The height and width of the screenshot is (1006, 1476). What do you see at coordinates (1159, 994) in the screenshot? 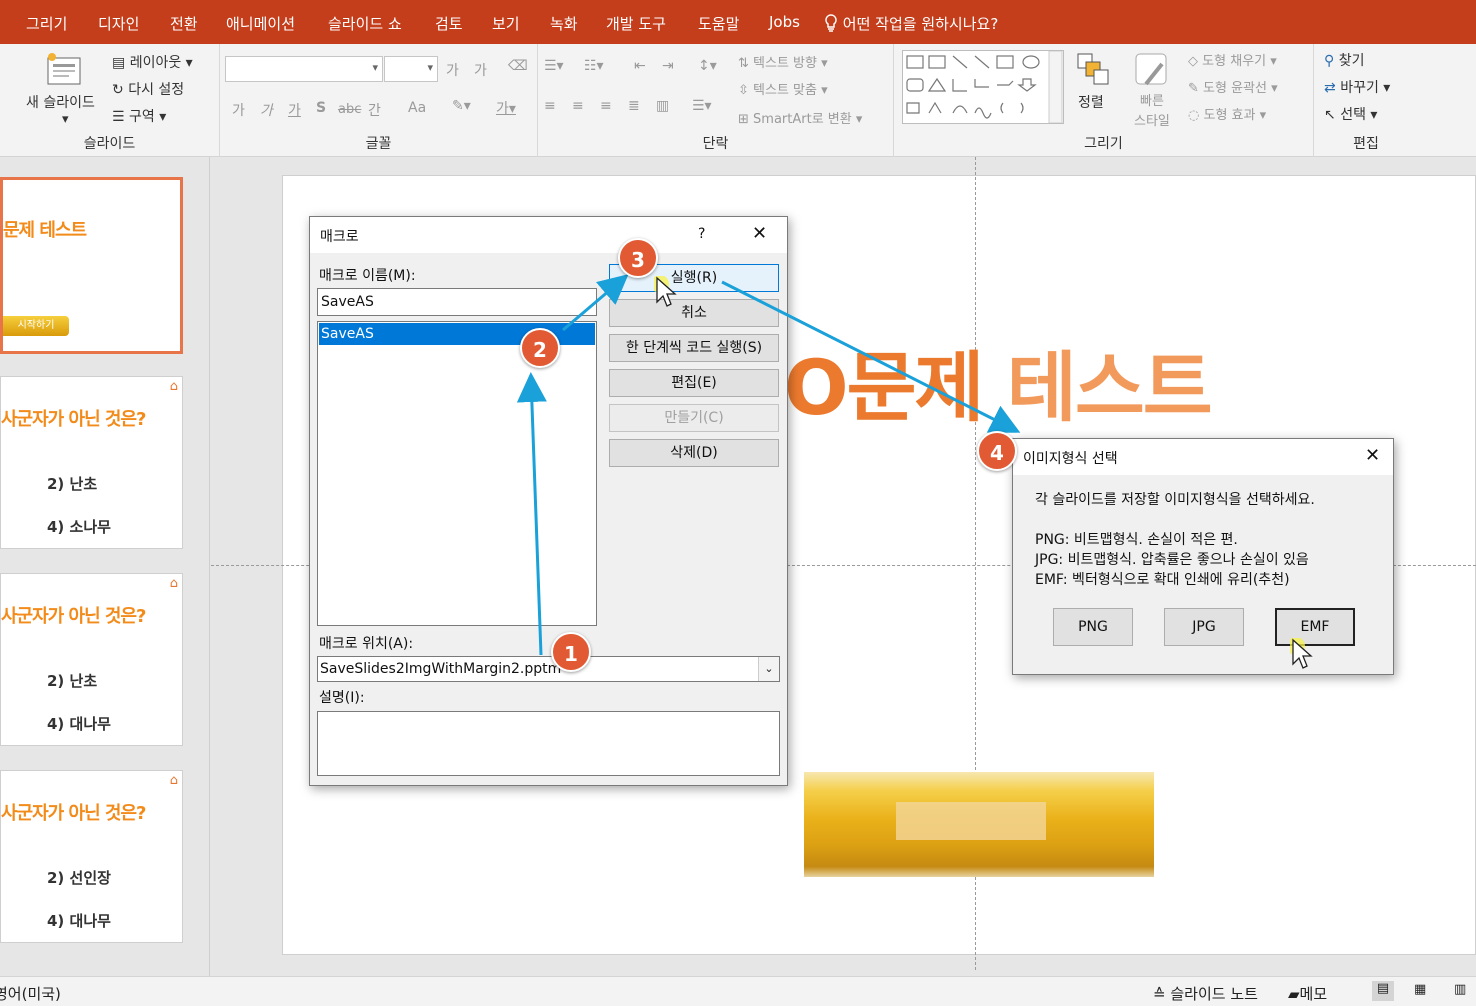
I see `notes-icon: ≙` at bounding box center [1159, 994].